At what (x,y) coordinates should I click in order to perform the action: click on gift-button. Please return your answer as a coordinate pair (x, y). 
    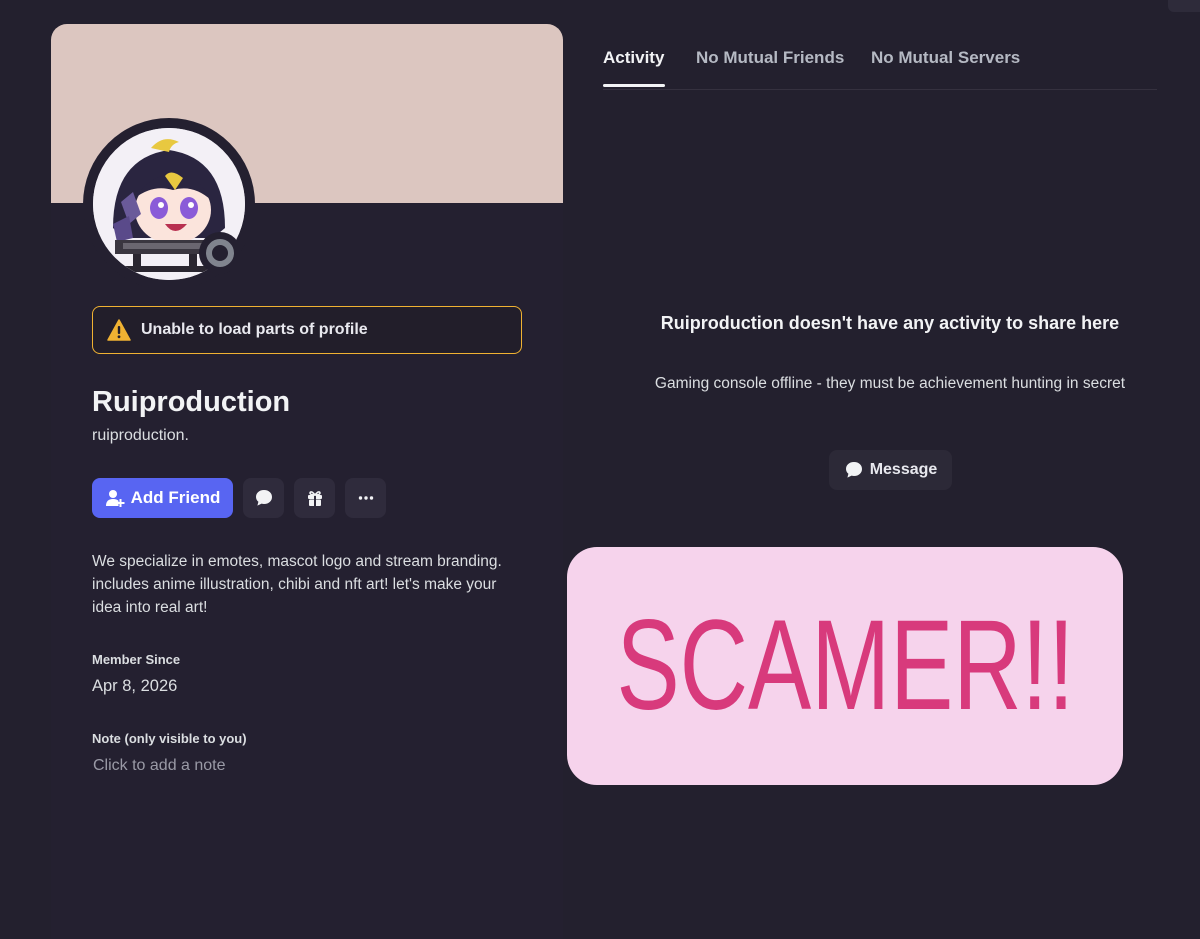
    Looking at the image, I should click on (314, 498).